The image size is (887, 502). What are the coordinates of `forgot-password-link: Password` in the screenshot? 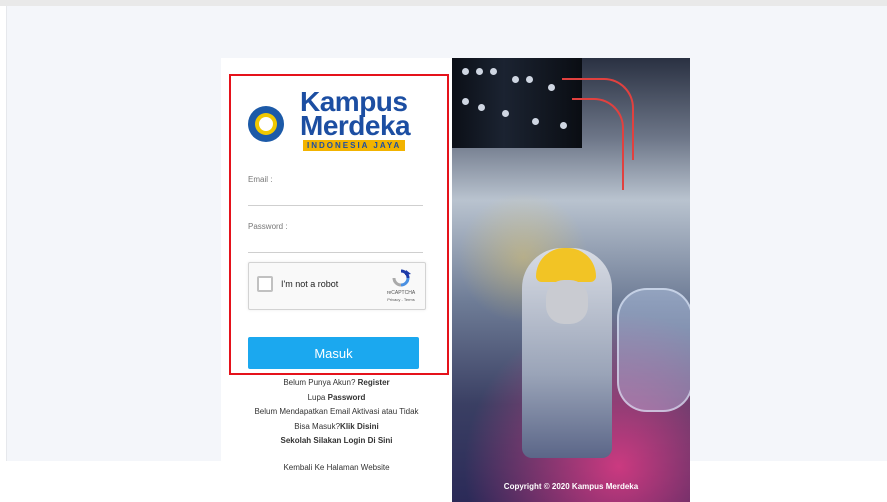 It's located at (347, 397).